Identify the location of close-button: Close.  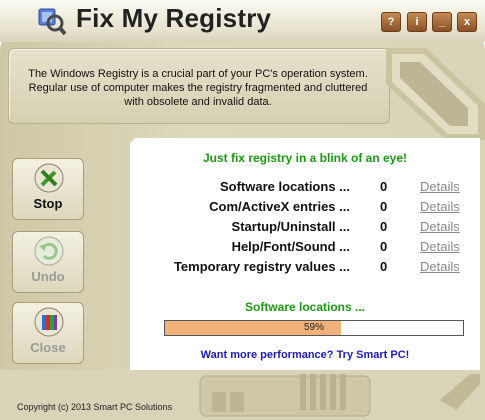
(48, 333).